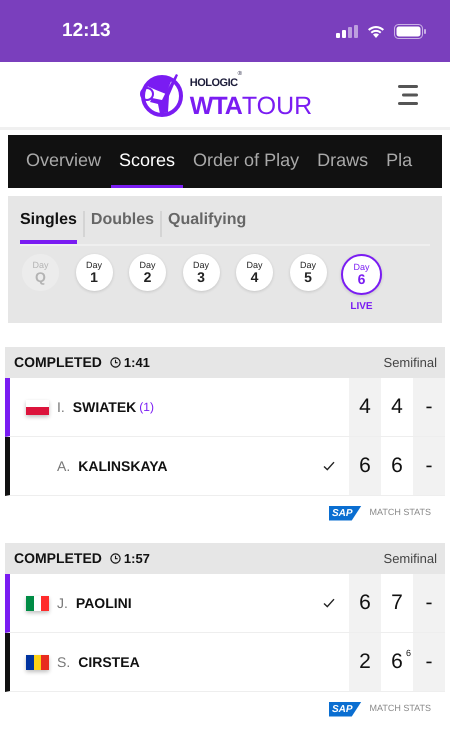  I want to click on player-name: PAOLINI, so click(104, 603).